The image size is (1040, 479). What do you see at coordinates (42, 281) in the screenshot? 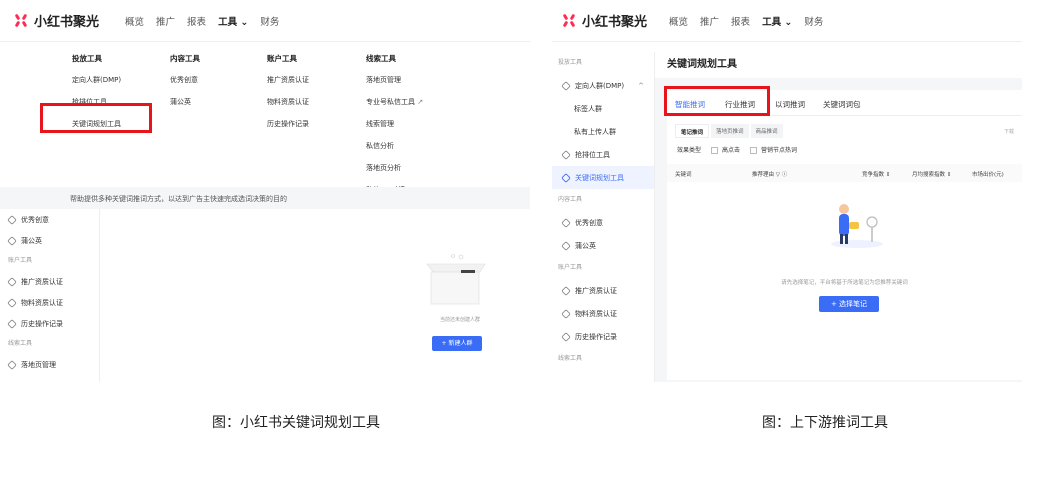
I see `sidebar-item-label: 推广资质认证` at bounding box center [42, 281].